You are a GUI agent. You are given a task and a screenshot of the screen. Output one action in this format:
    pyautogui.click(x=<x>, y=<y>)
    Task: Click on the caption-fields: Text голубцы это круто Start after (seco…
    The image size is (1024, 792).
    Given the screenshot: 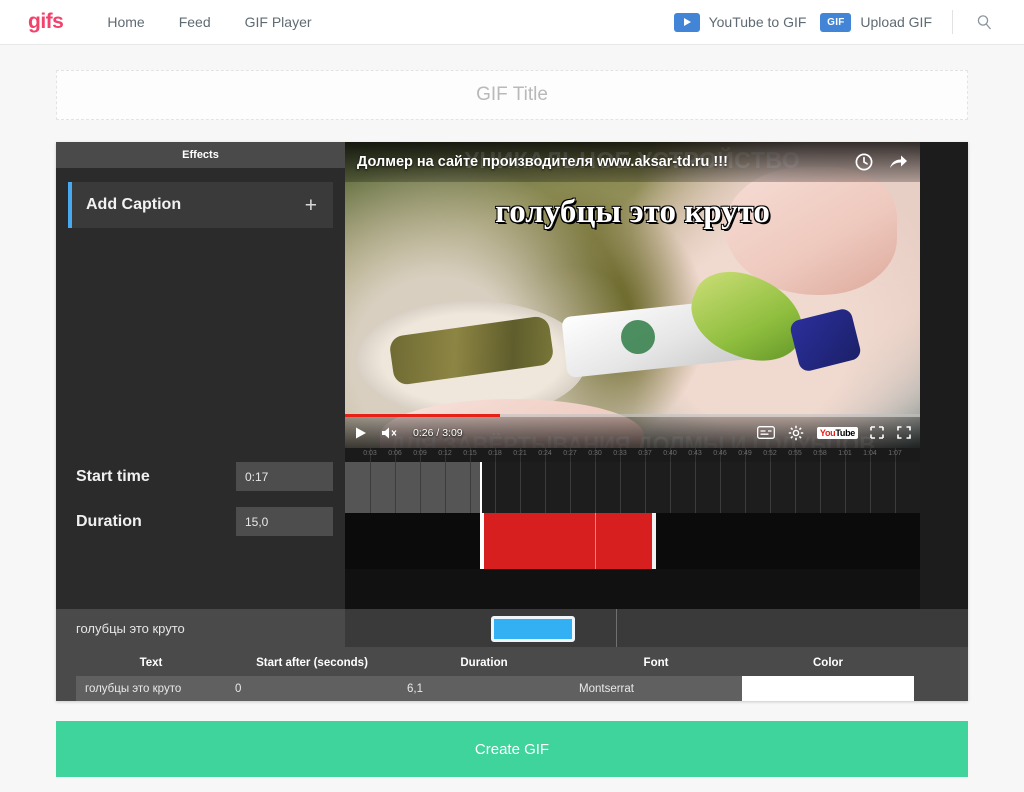 What is the action you would take?
    pyautogui.click(x=512, y=674)
    